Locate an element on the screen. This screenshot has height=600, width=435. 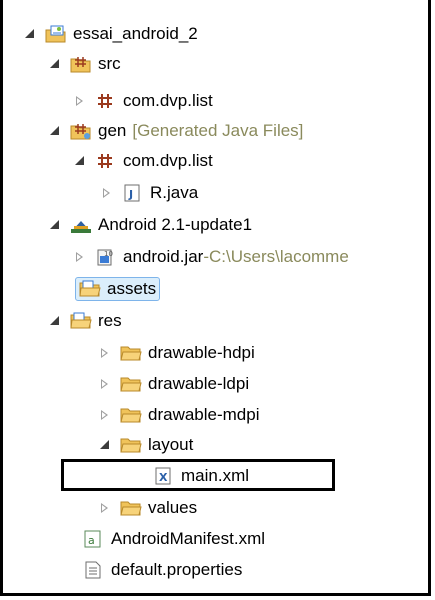
r-java-label: R.java is located at coordinates (174, 192).